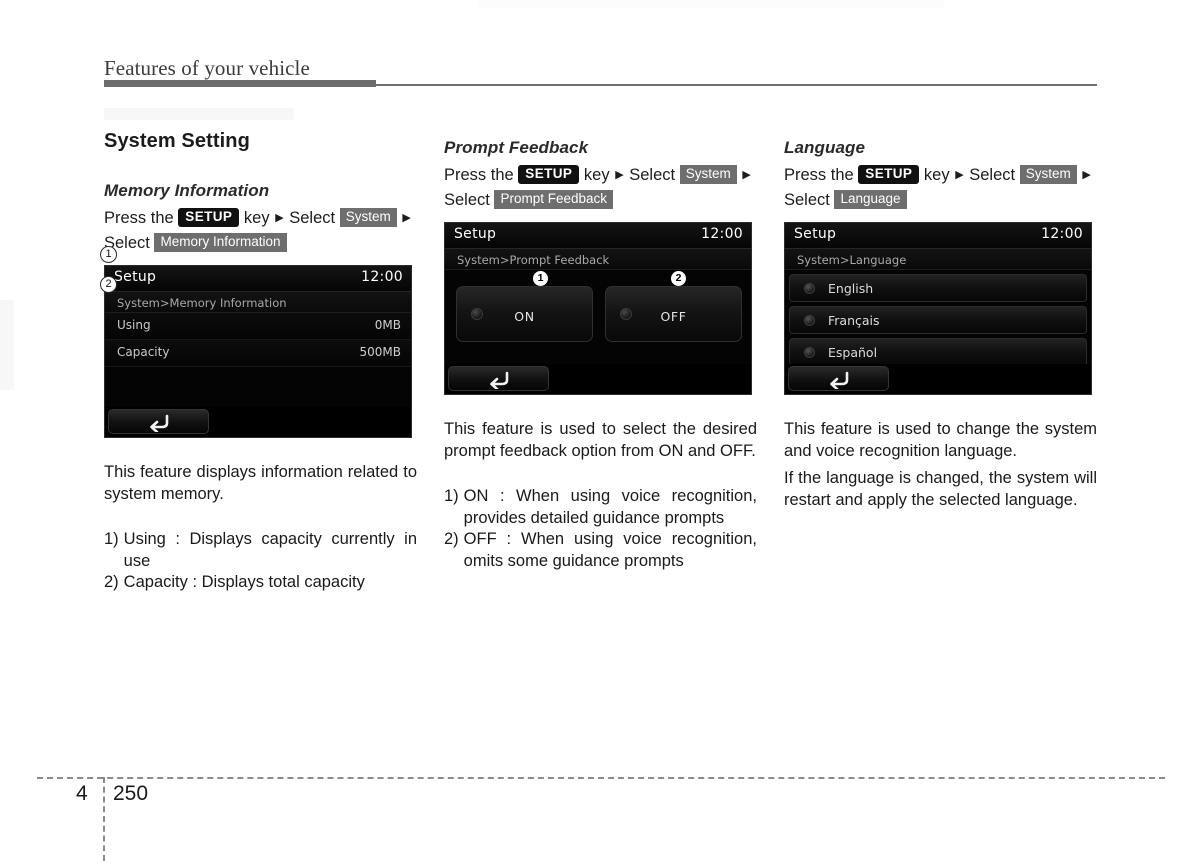 This screenshot has height=861, width=1200. I want to click on option-label-off: OFF, so click(673, 316).